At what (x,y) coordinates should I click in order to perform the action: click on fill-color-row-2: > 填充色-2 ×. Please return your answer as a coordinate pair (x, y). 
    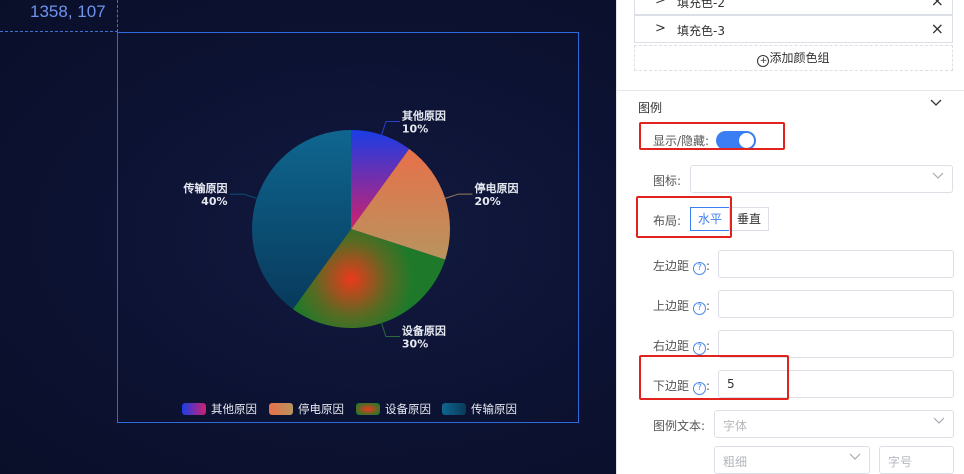
    Looking at the image, I should click on (793, 7).